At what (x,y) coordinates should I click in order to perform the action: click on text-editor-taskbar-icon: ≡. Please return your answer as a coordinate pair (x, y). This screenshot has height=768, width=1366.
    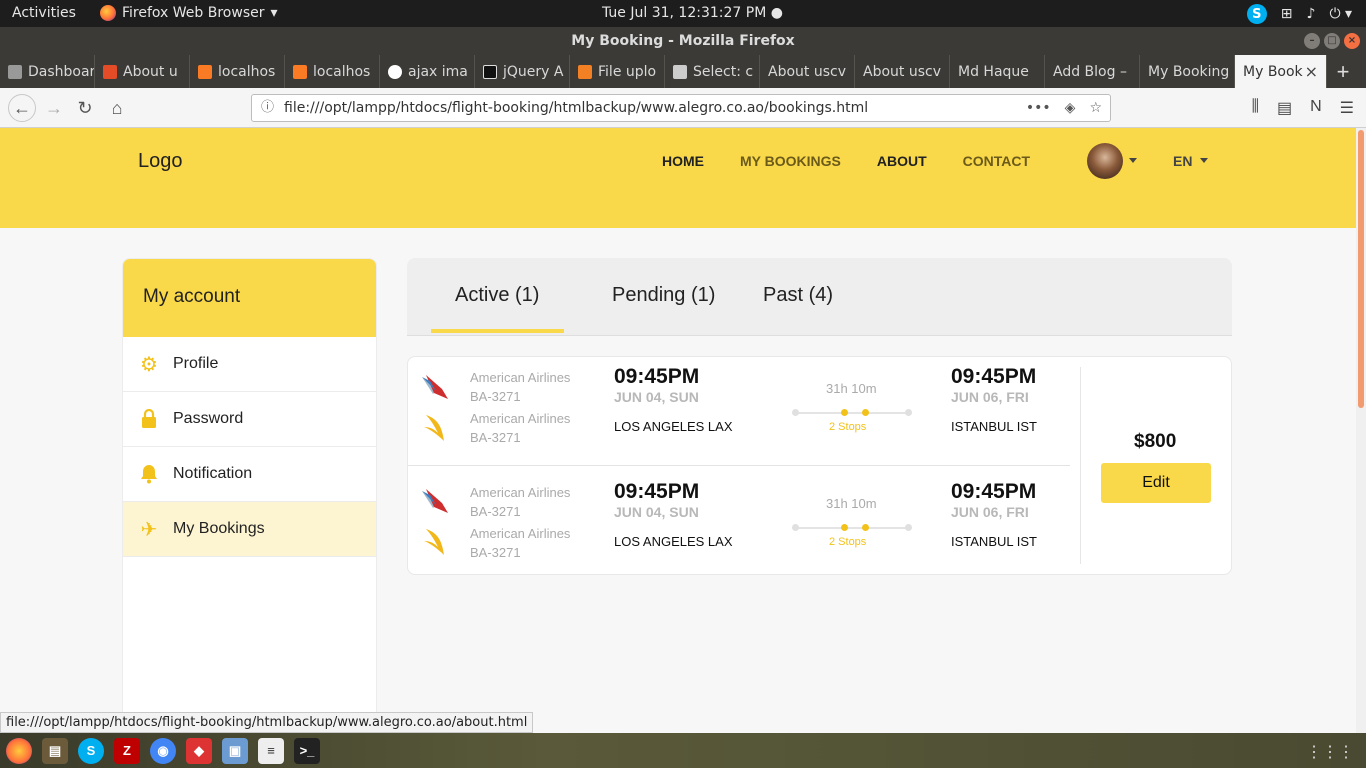
    Looking at the image, I should click on (271, 750).